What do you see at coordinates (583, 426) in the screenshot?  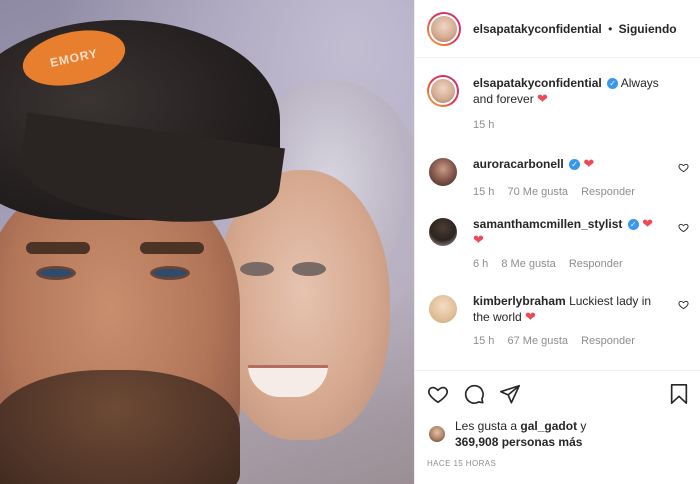 I see `likes-connector: y` at bounding box center [583, 426].